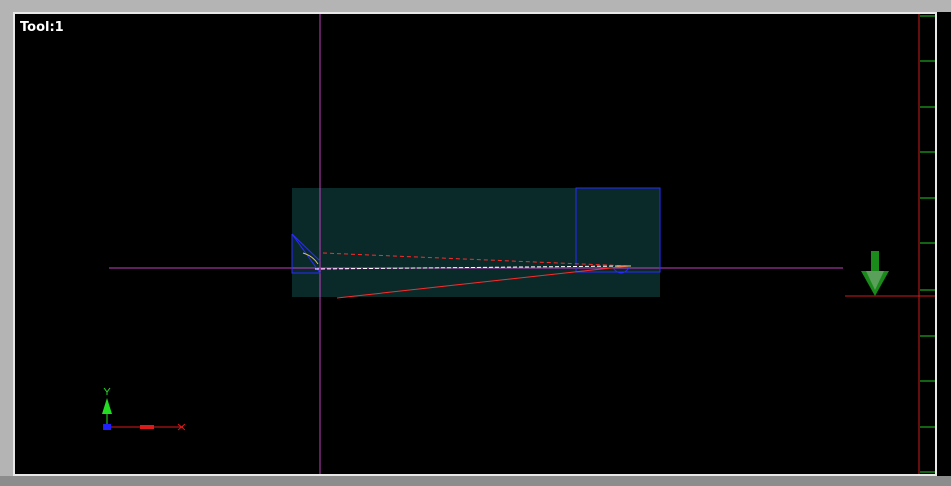 The image size is (951, 486). I want to click on ruler-ticks, so click(927, 244).